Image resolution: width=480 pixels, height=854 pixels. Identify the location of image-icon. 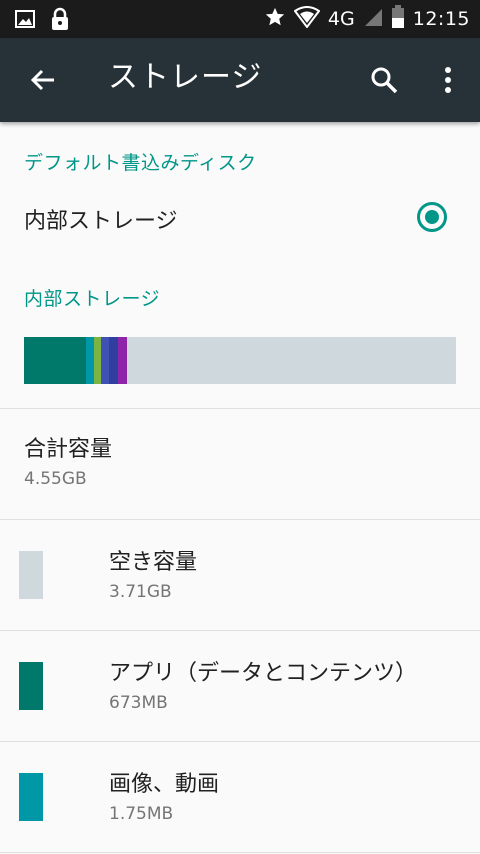
(25, 21).